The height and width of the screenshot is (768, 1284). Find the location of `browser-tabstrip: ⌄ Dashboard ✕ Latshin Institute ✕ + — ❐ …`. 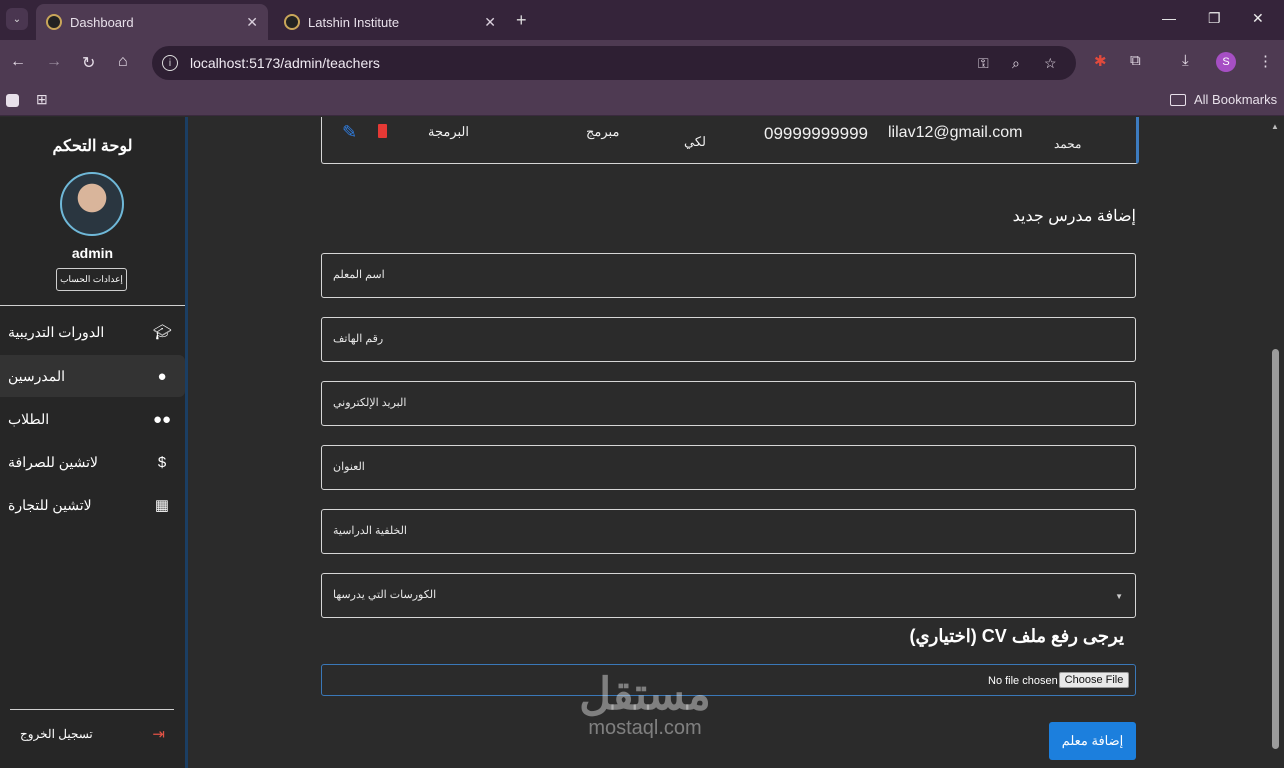

browser-tabstrip: ⌄ Dashboard ✕ Latshin Institute ✕ + — ❐ … is located at coordinates (642, 20).